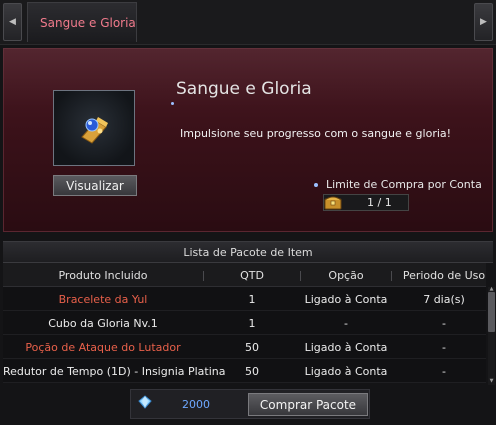  I want to click on diamond-icon, so click(145, 402).